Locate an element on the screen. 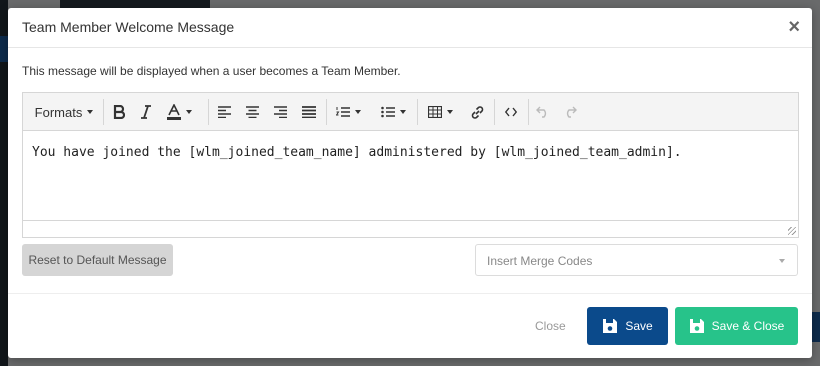 The image size is (820, 366). align-left-icon is located at coordinates (224, 112).